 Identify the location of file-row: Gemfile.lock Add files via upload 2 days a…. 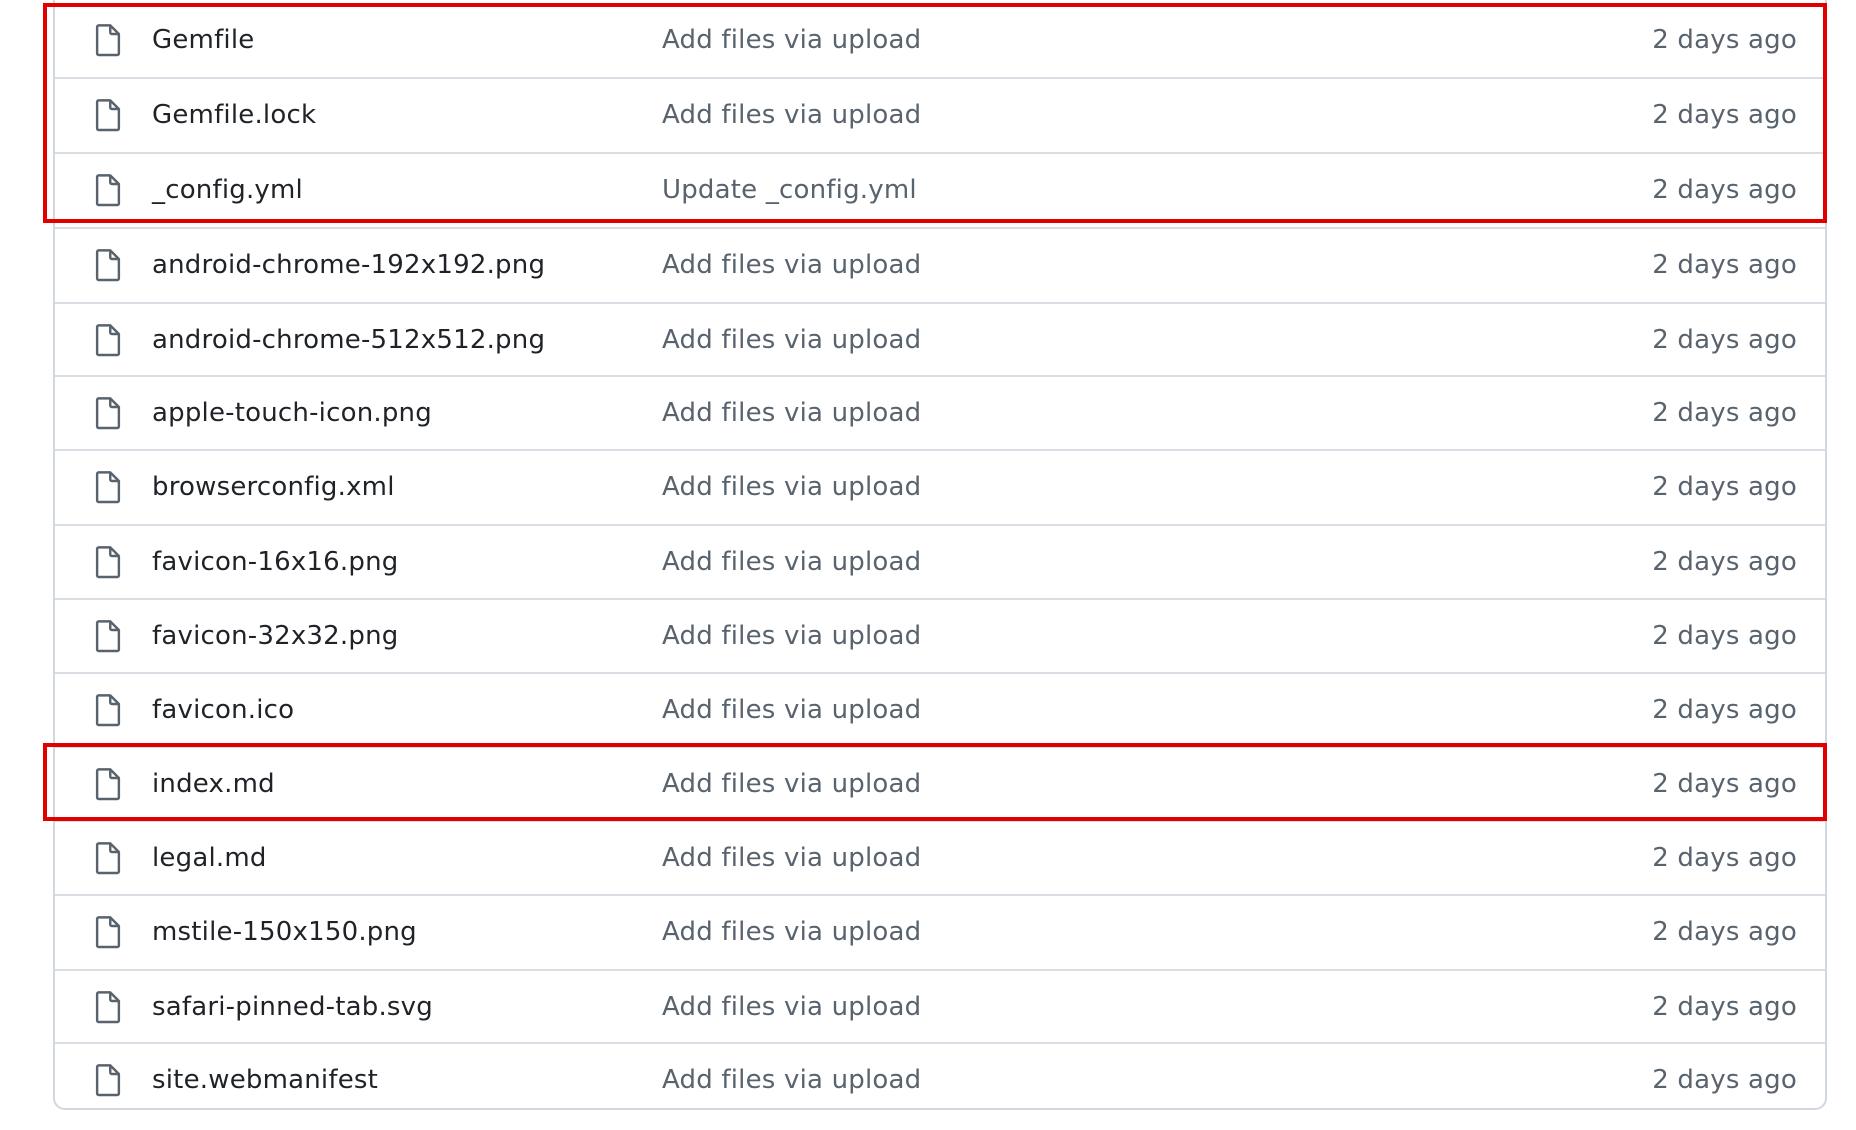
(940, 115).